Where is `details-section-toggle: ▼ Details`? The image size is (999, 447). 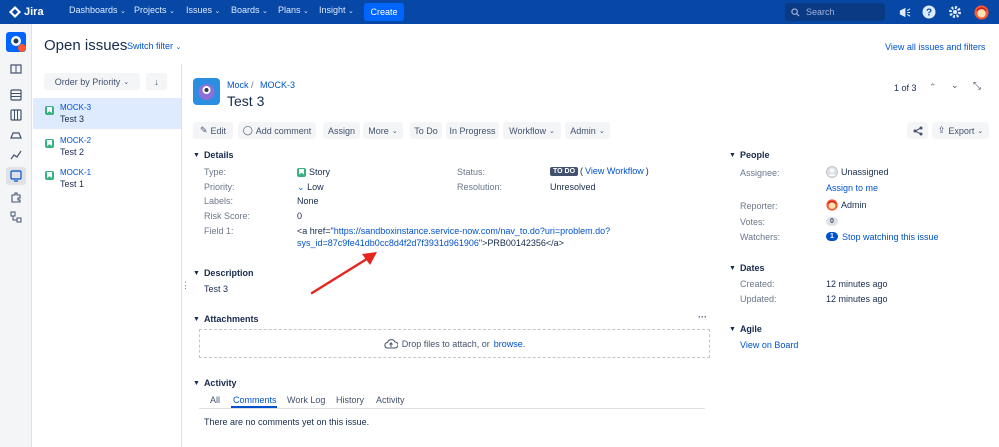 details-section-toggle: ▼ Details is located at coordinates (213, 155).